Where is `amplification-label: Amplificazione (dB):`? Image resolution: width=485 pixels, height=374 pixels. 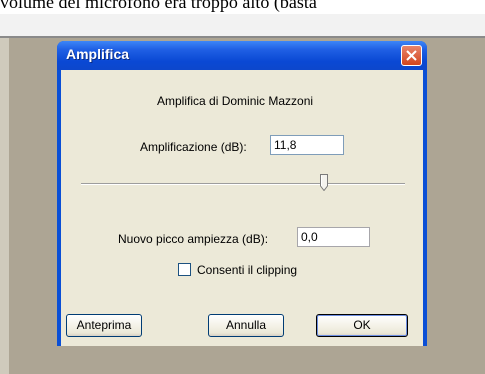 amplification-label: Amplificazione (dB): is located at coordinates (193, 147).